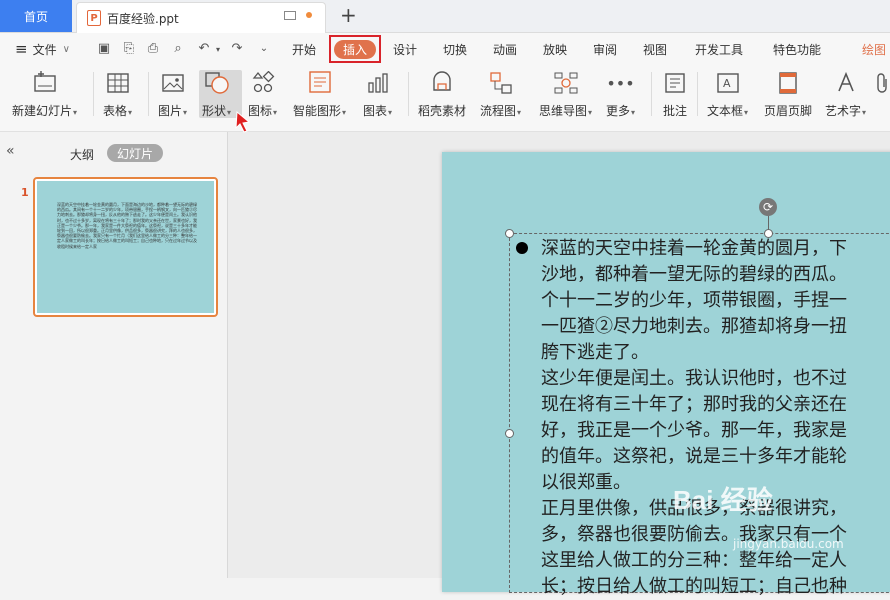 The height and width of the screenshot is (600, 890). What do you see at coordinates (655, 49) in the screenshot?
I see `tab-view: 视图` at bounding box center [655, 49].